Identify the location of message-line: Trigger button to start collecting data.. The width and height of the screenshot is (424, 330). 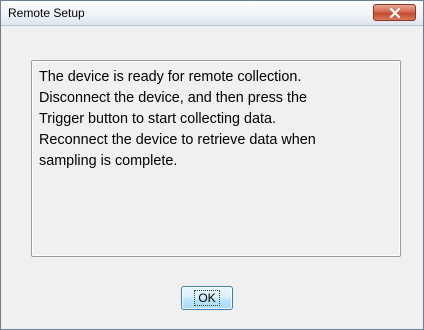
(158, 119).